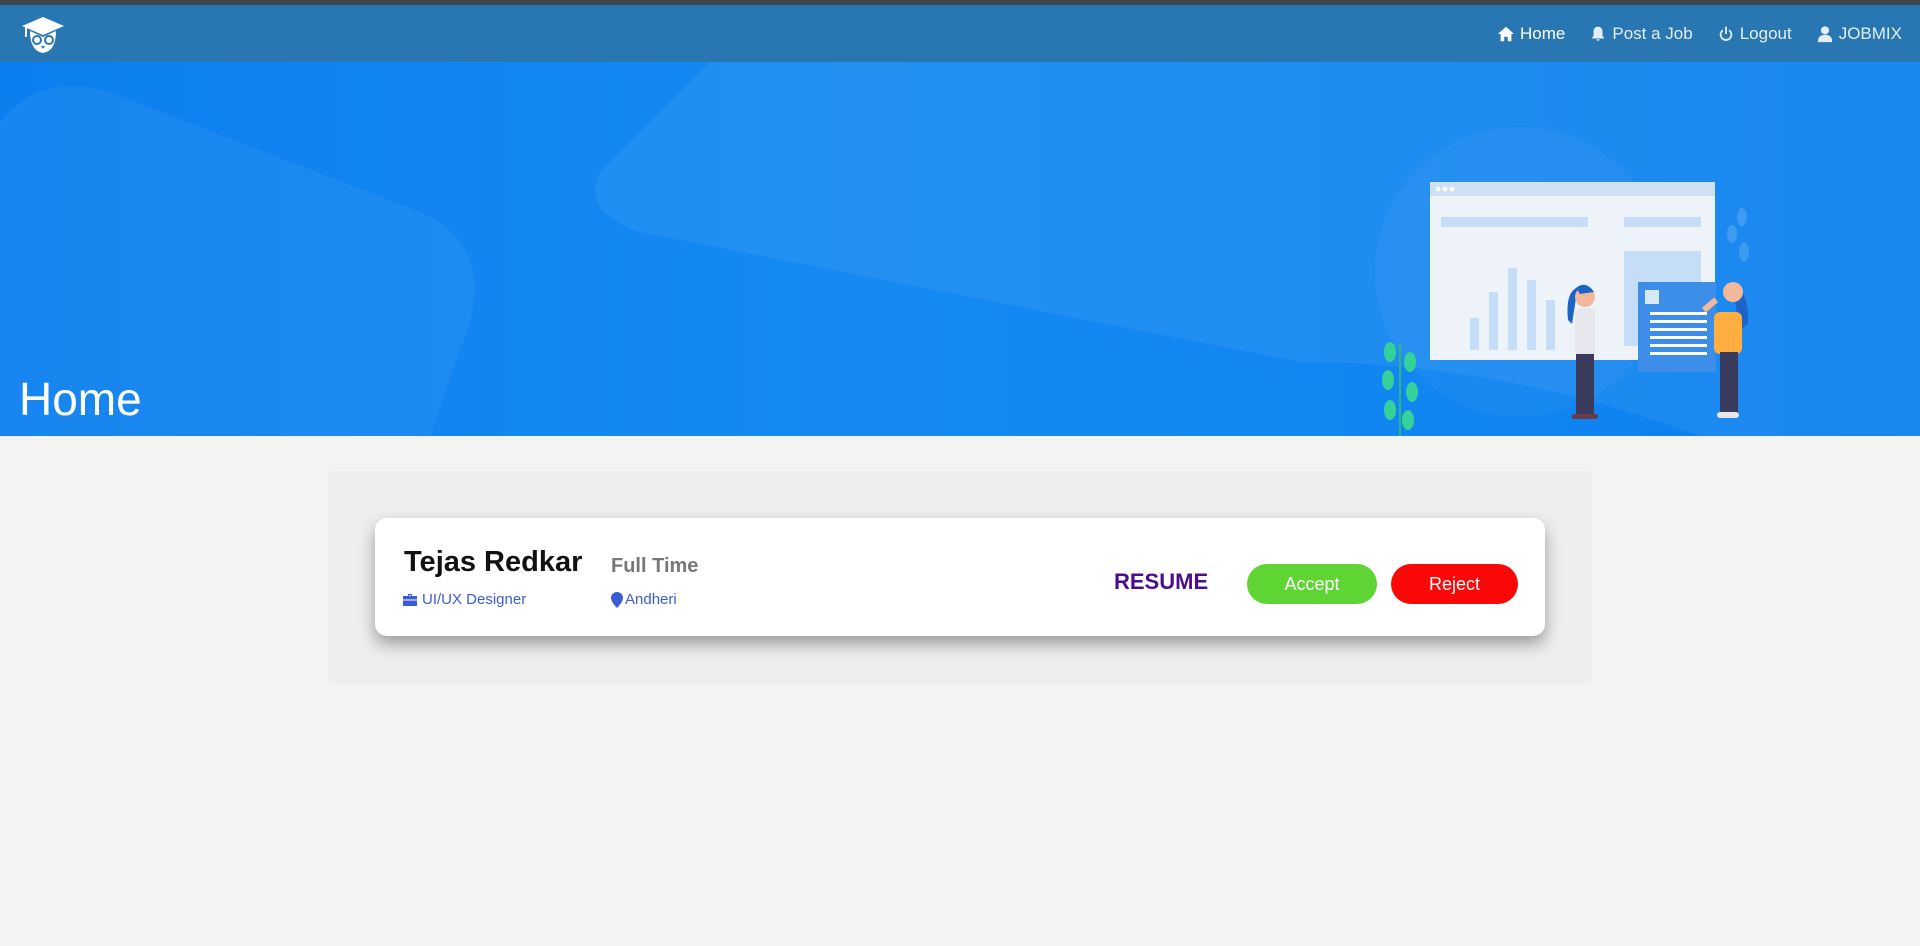 The width and height of the screenshot is (1920, 946). I want to click on bell-icon, so click(1598, 33).